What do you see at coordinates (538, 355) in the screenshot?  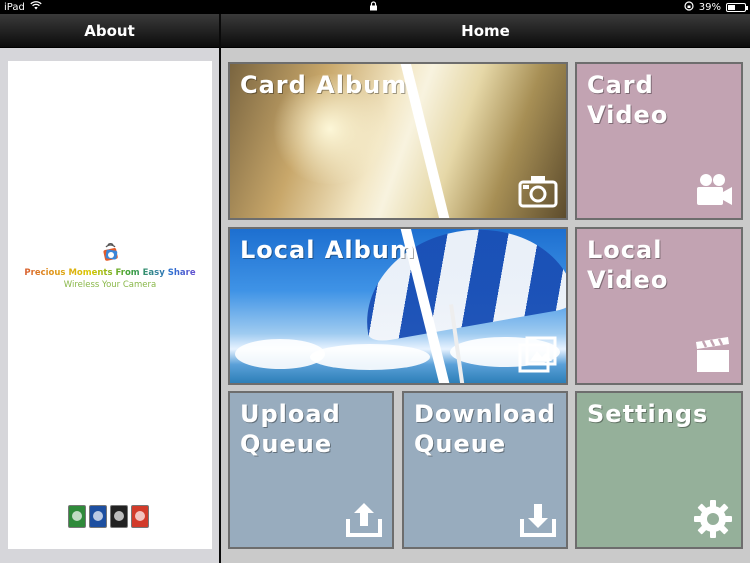 I see `photos-icon` at bounding box center [538, 355].